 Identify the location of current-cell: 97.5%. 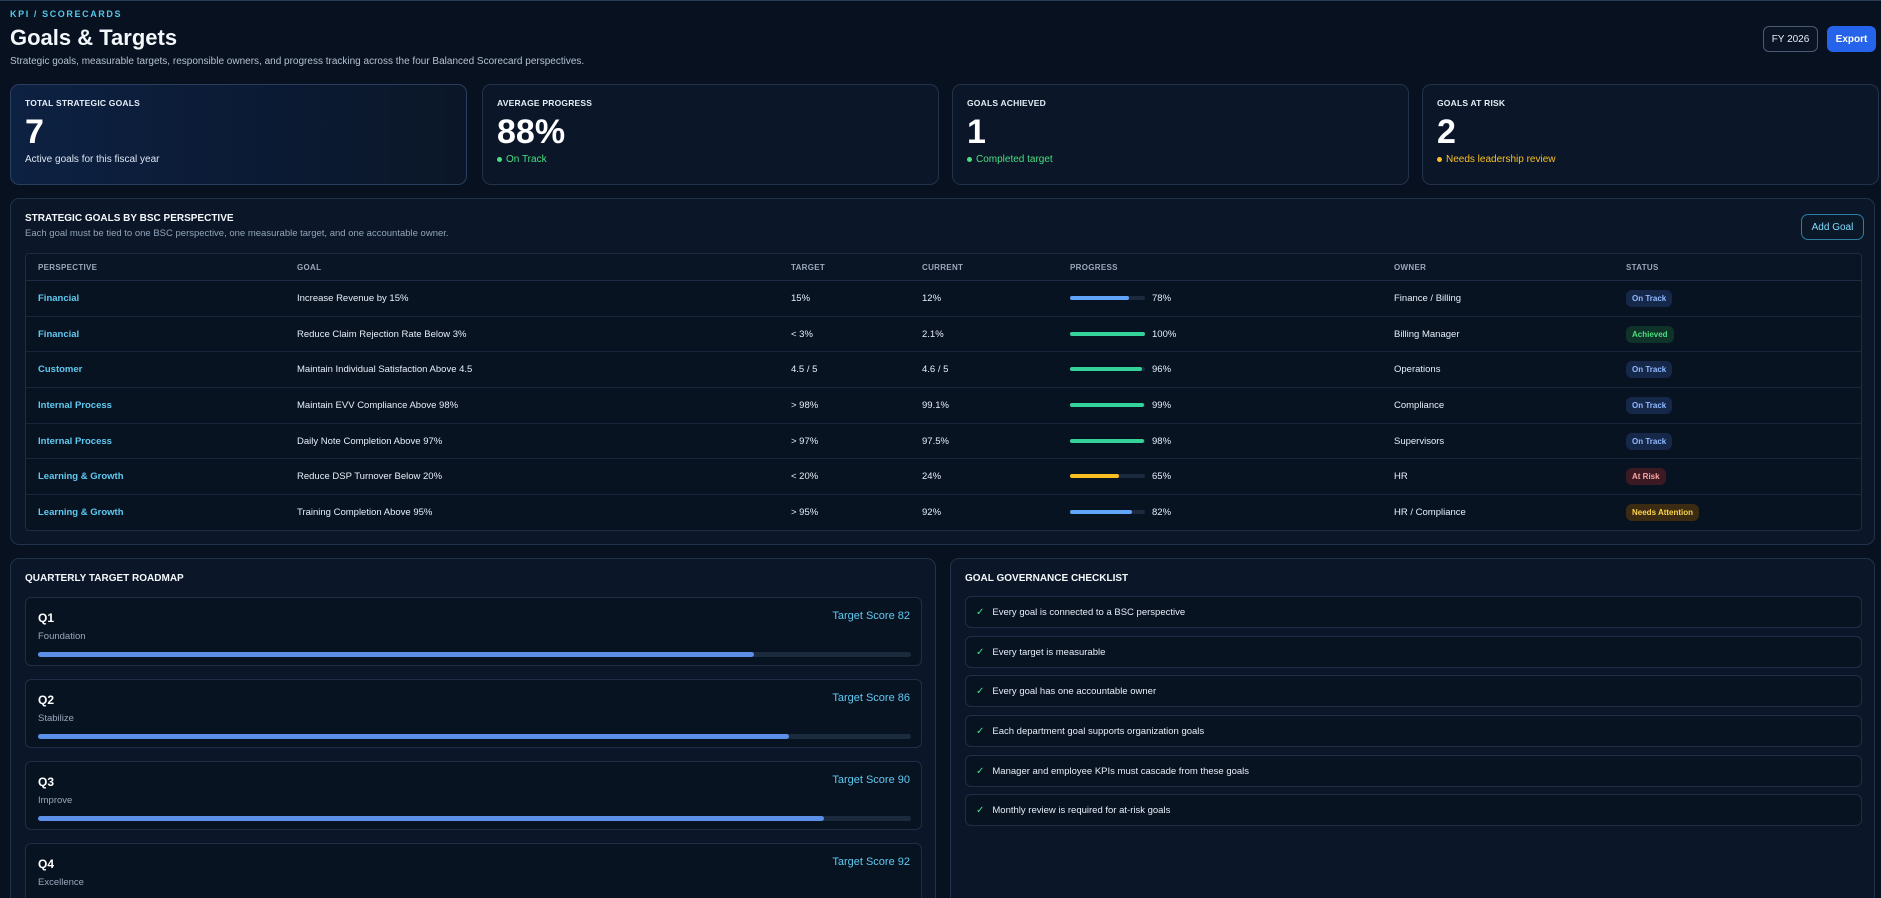
(935, 441).